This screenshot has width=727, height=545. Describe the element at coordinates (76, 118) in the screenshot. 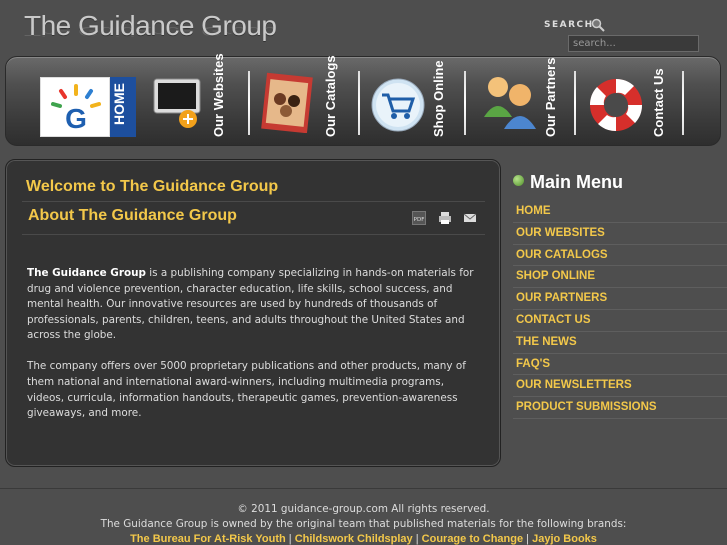

I see `svg-text: G` at that location.